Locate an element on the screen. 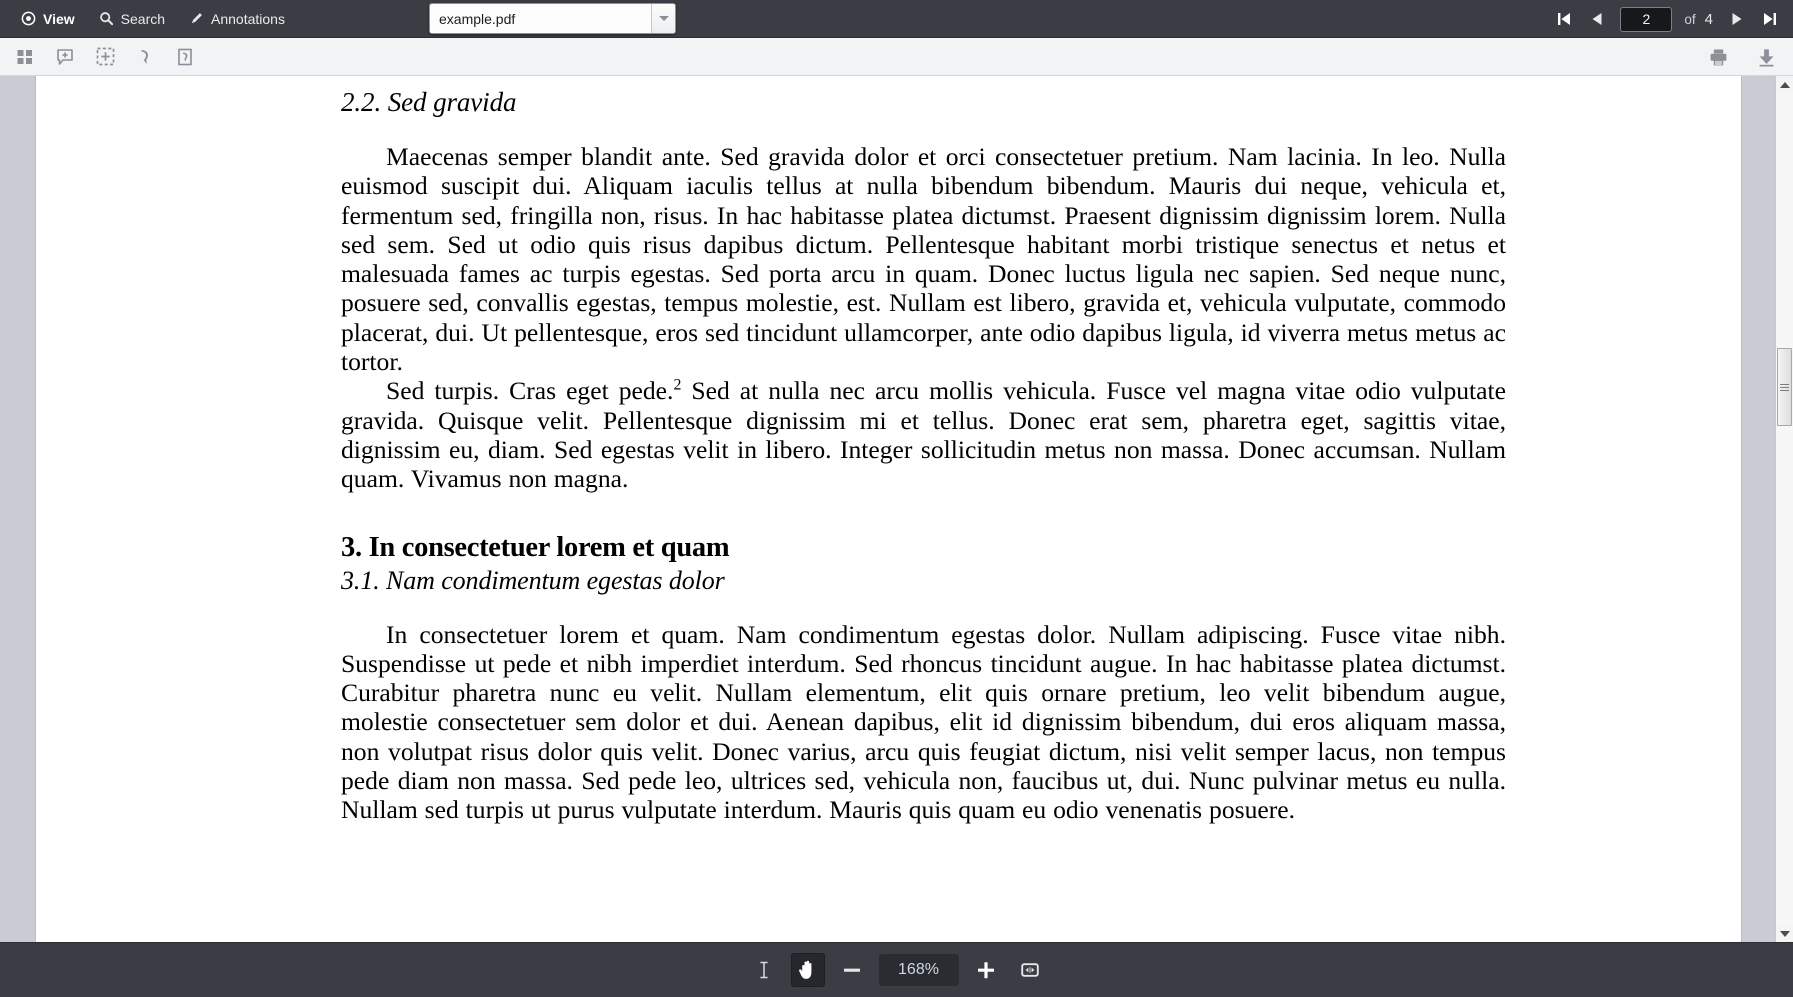 This screenshot has height=997, width=1793. menu-item-view: View is located at coordinates (48, 18).